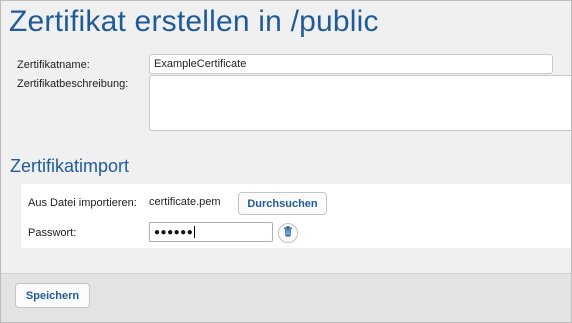 The width and height of the screenshot is (572, 323). What do you see at coordinates (194, 21) in the screenshot?
I see `page-title: Zertifikat erstellen in /public` at bounding box center [194, 21].